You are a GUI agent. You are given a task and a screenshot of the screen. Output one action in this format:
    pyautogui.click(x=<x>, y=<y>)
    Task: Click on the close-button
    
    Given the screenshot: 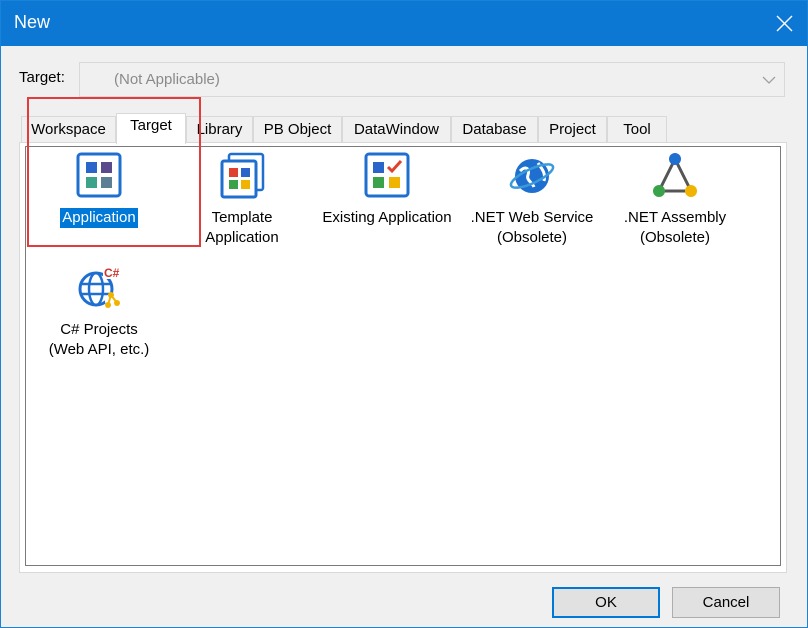 What is the action you would take?
    pyautogui.click(x=784, y=23)
    